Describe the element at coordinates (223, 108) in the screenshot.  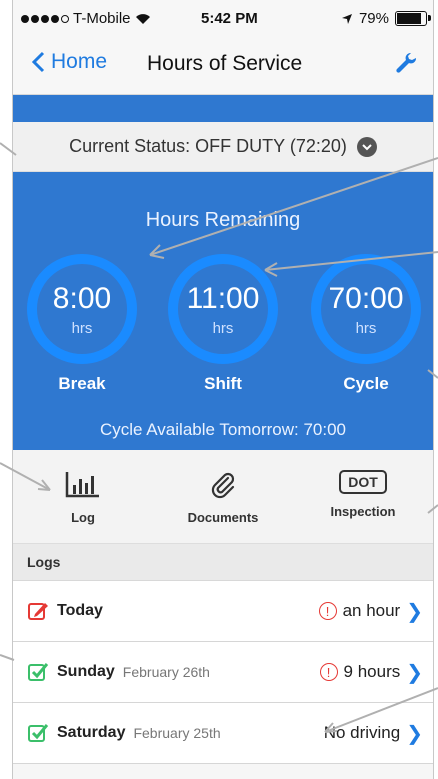
I see `header-strip` at that location.